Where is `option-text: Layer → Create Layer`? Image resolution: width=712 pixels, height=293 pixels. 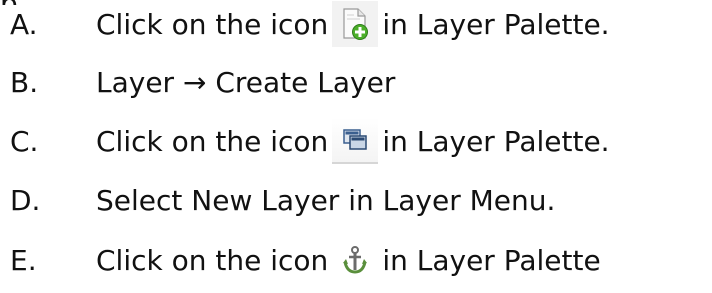 option-text: Layer → Create Layer is located at coordinates (246, 82).